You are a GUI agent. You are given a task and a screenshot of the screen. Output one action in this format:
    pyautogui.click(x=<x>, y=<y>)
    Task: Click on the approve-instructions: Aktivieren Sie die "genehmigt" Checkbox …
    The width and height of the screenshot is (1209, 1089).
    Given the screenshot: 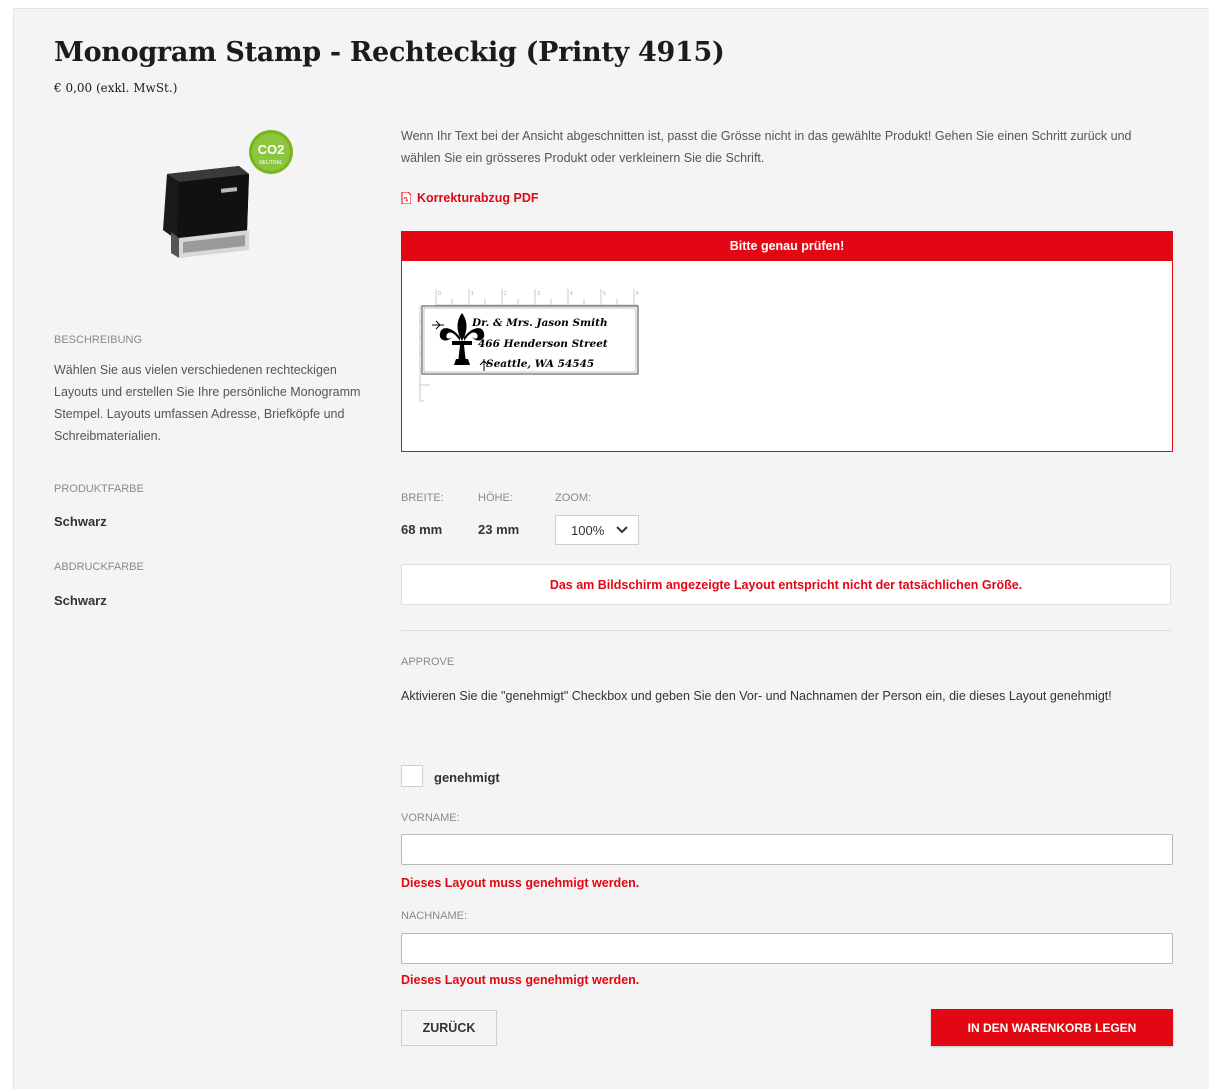 What is the action you would take?
    pyautogui.click(x=756, y=696)
    